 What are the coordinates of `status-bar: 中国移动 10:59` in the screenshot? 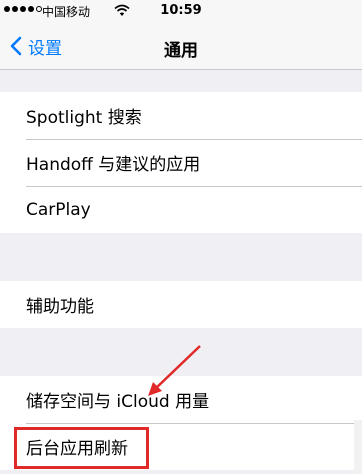 It's located at (181, 11).